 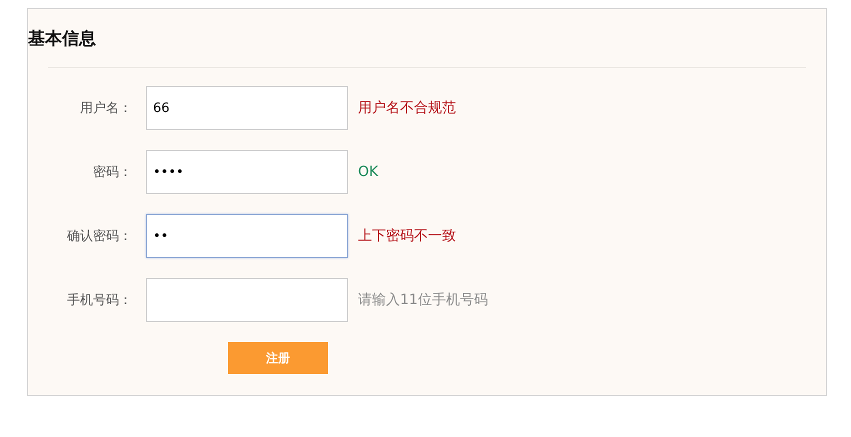 What do you see at coordinates (99, 236) in the screenshot?
I see `field-label: 确认密码：` at bounding box center [99, 236].